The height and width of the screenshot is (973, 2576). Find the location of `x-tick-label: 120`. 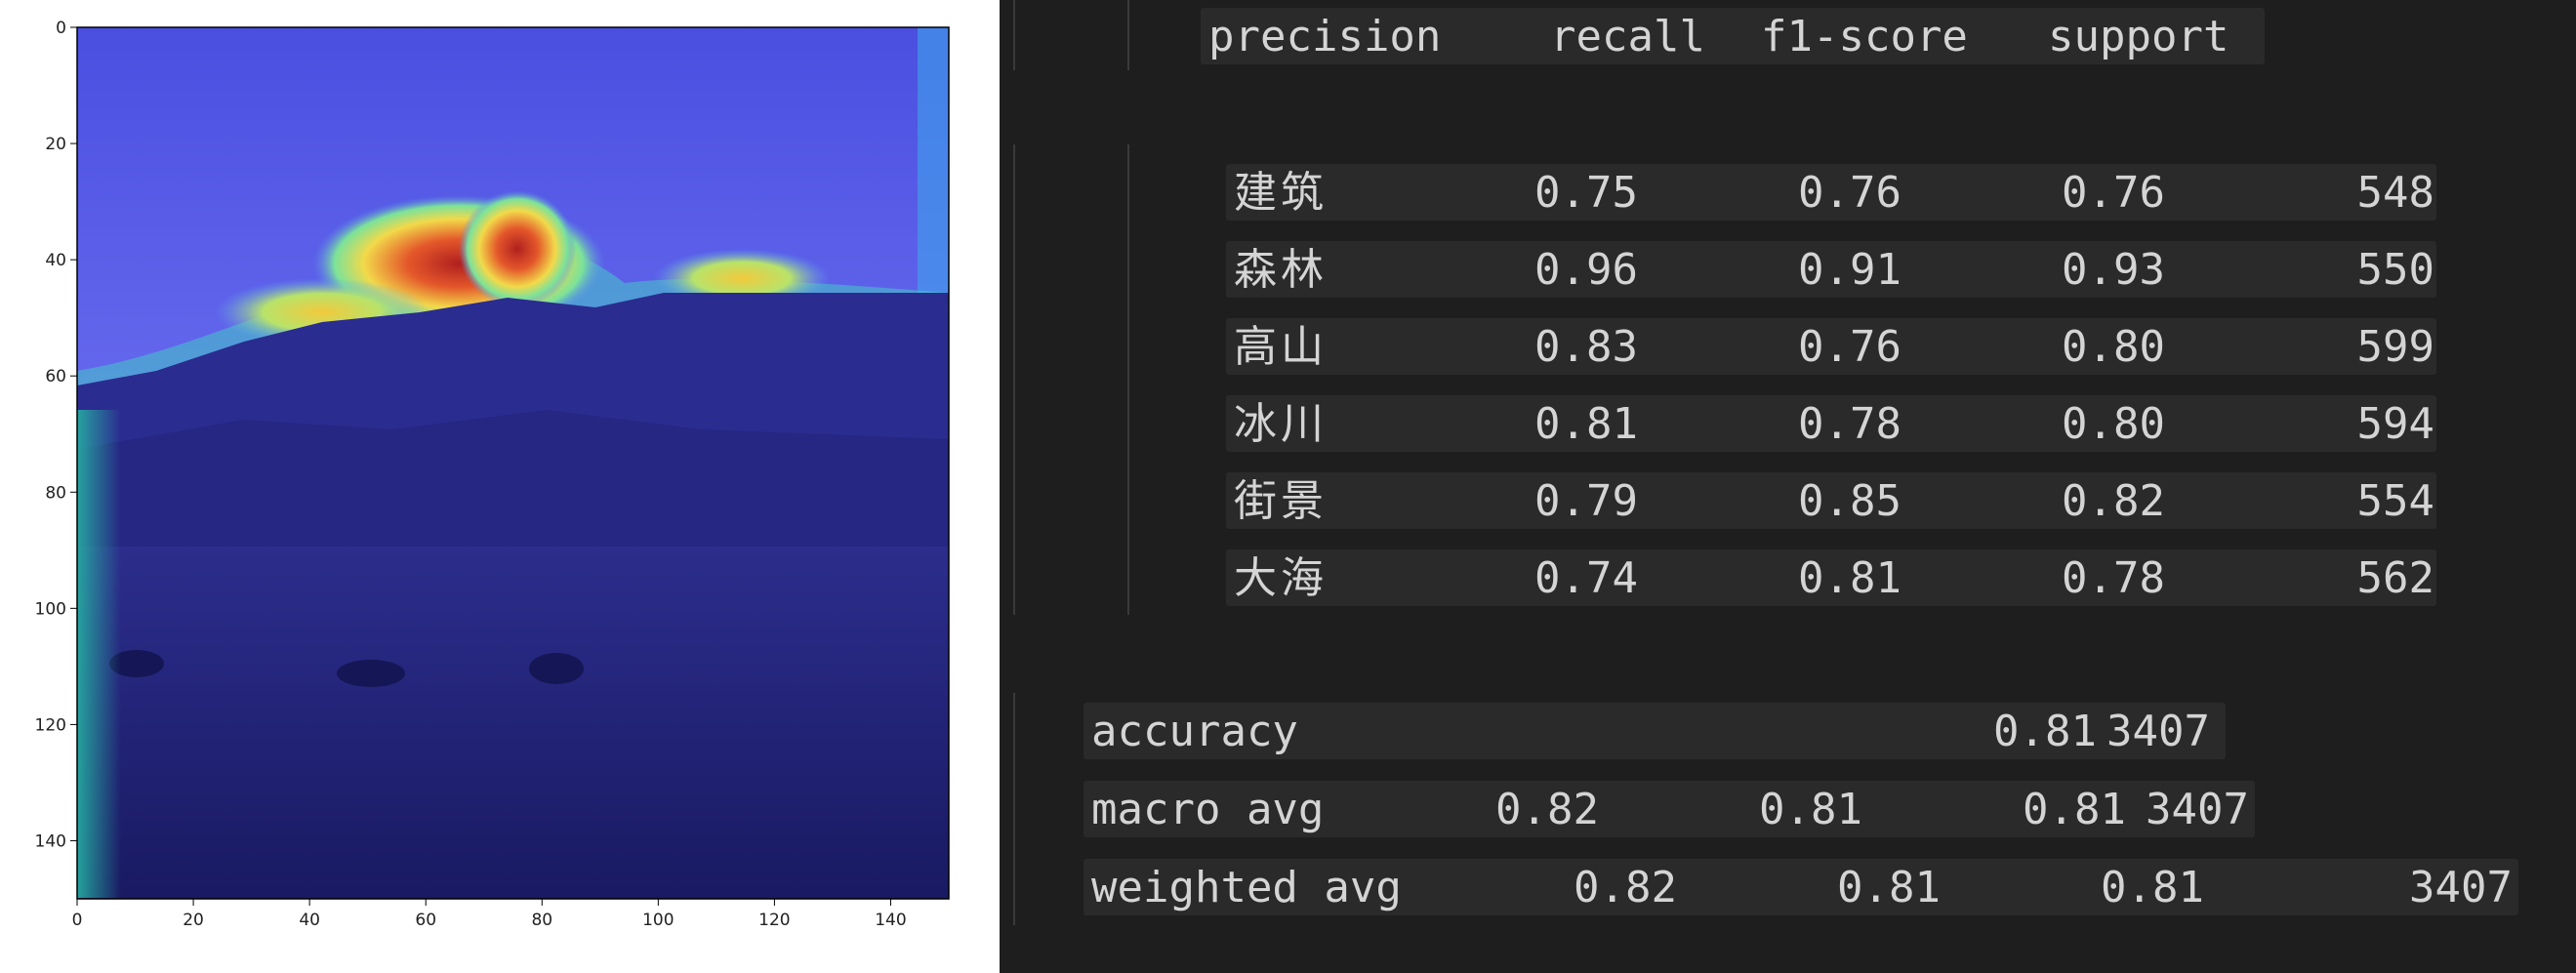

x-tick-label: 120 is located at coordinates (774, 921).